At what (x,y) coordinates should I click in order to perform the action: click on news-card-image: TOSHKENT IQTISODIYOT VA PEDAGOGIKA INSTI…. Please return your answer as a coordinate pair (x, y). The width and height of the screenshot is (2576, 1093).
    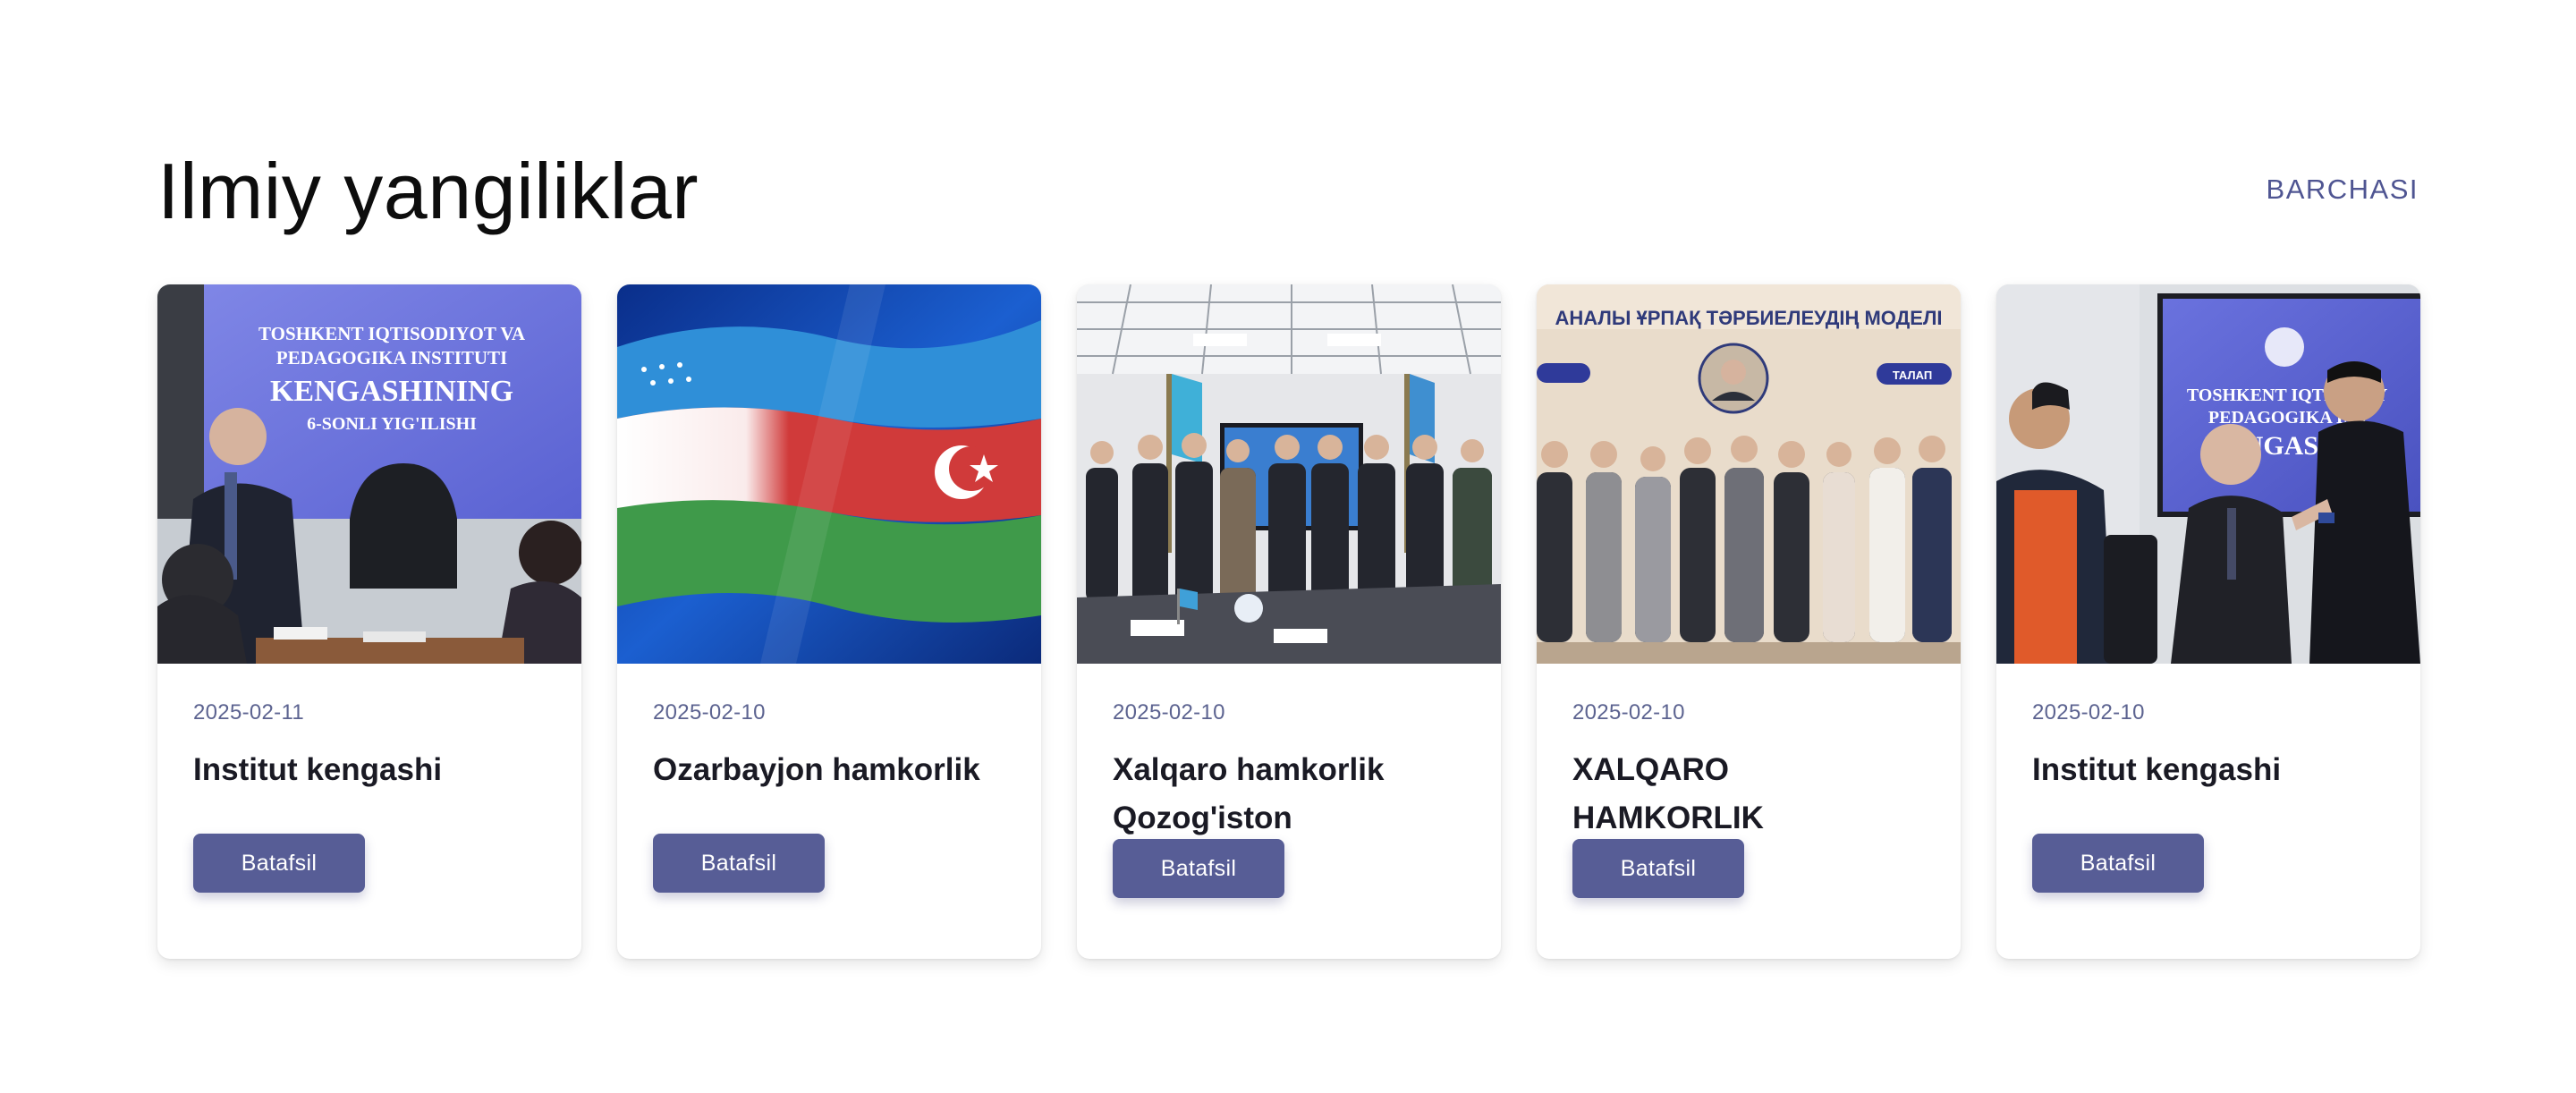
    Looking at the image, I should click on (369, 474).